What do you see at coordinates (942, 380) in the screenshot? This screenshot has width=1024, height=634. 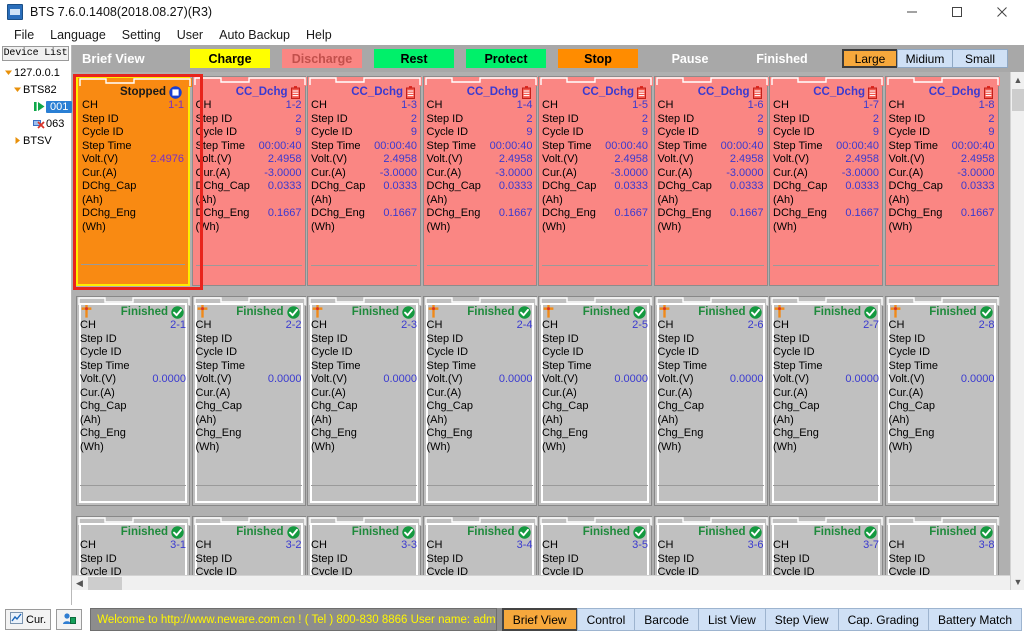 I see `field-volt: Volt.(V) 0.0000` at bounding box center [942, 380].